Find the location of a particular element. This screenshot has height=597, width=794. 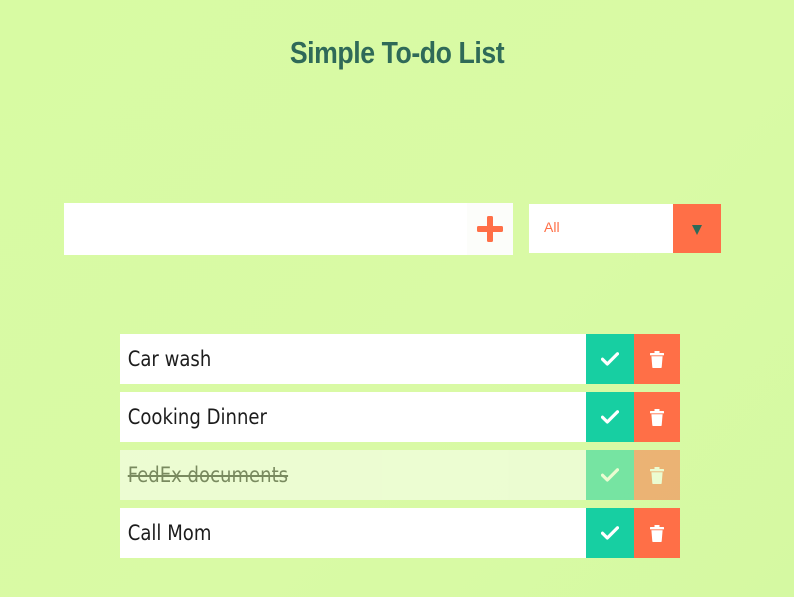

filter-dropdown-button is located at coordinates (697, 228).